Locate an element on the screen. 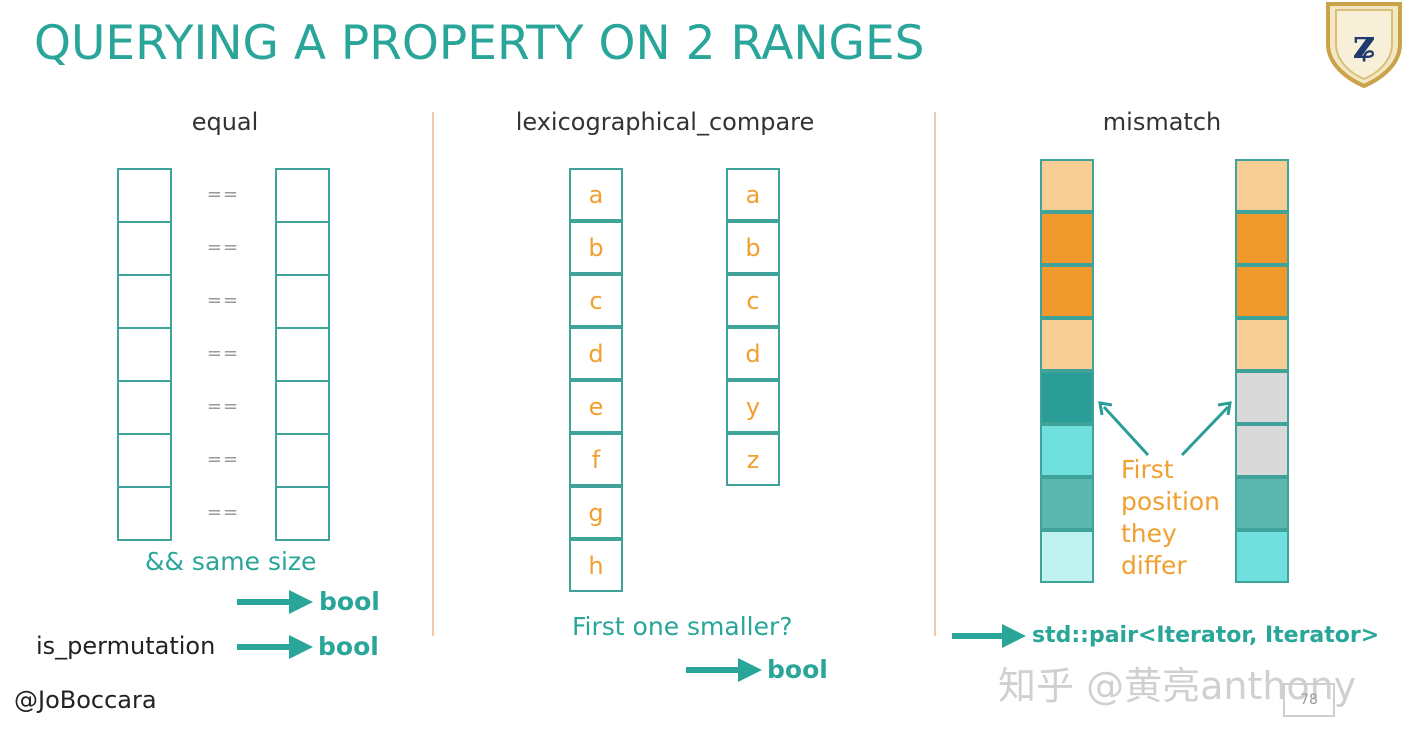 The image size is (1416, 736). author-handle: @JoBoccara is located at coordinates (85, 700).